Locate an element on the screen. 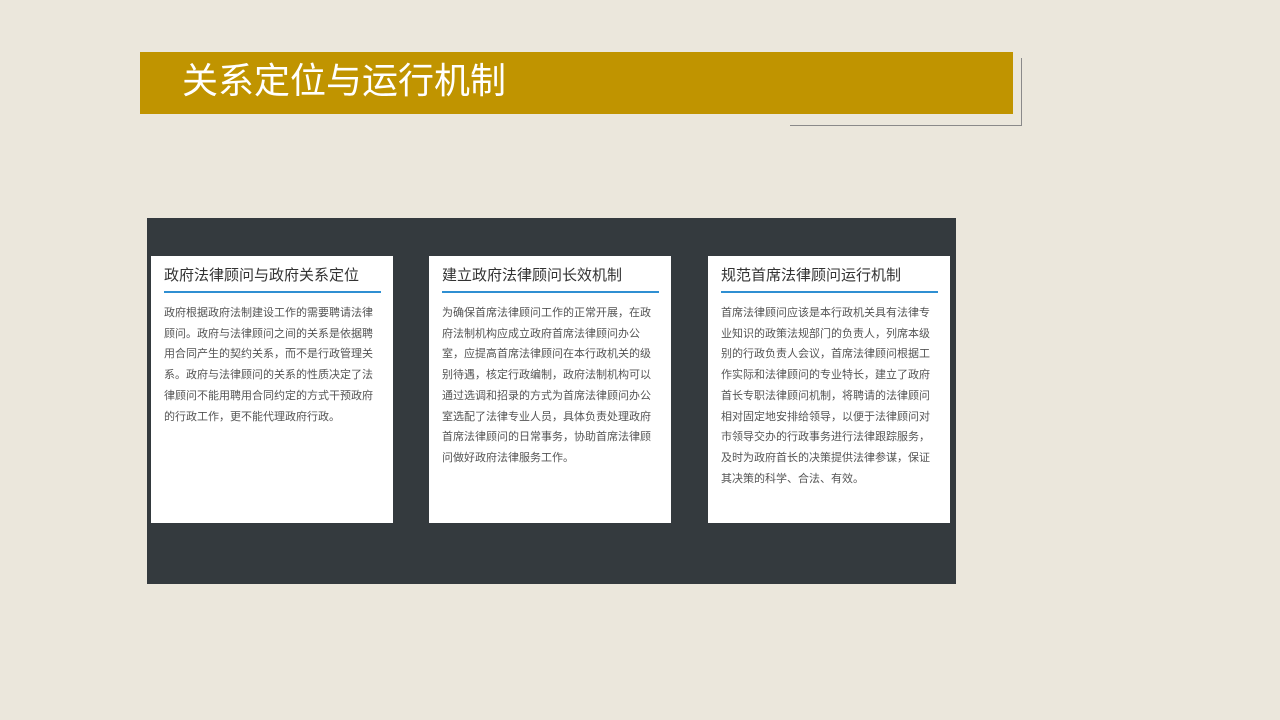  slide-title: 关系定位与运行机制 is located at coordinates (344, 81).